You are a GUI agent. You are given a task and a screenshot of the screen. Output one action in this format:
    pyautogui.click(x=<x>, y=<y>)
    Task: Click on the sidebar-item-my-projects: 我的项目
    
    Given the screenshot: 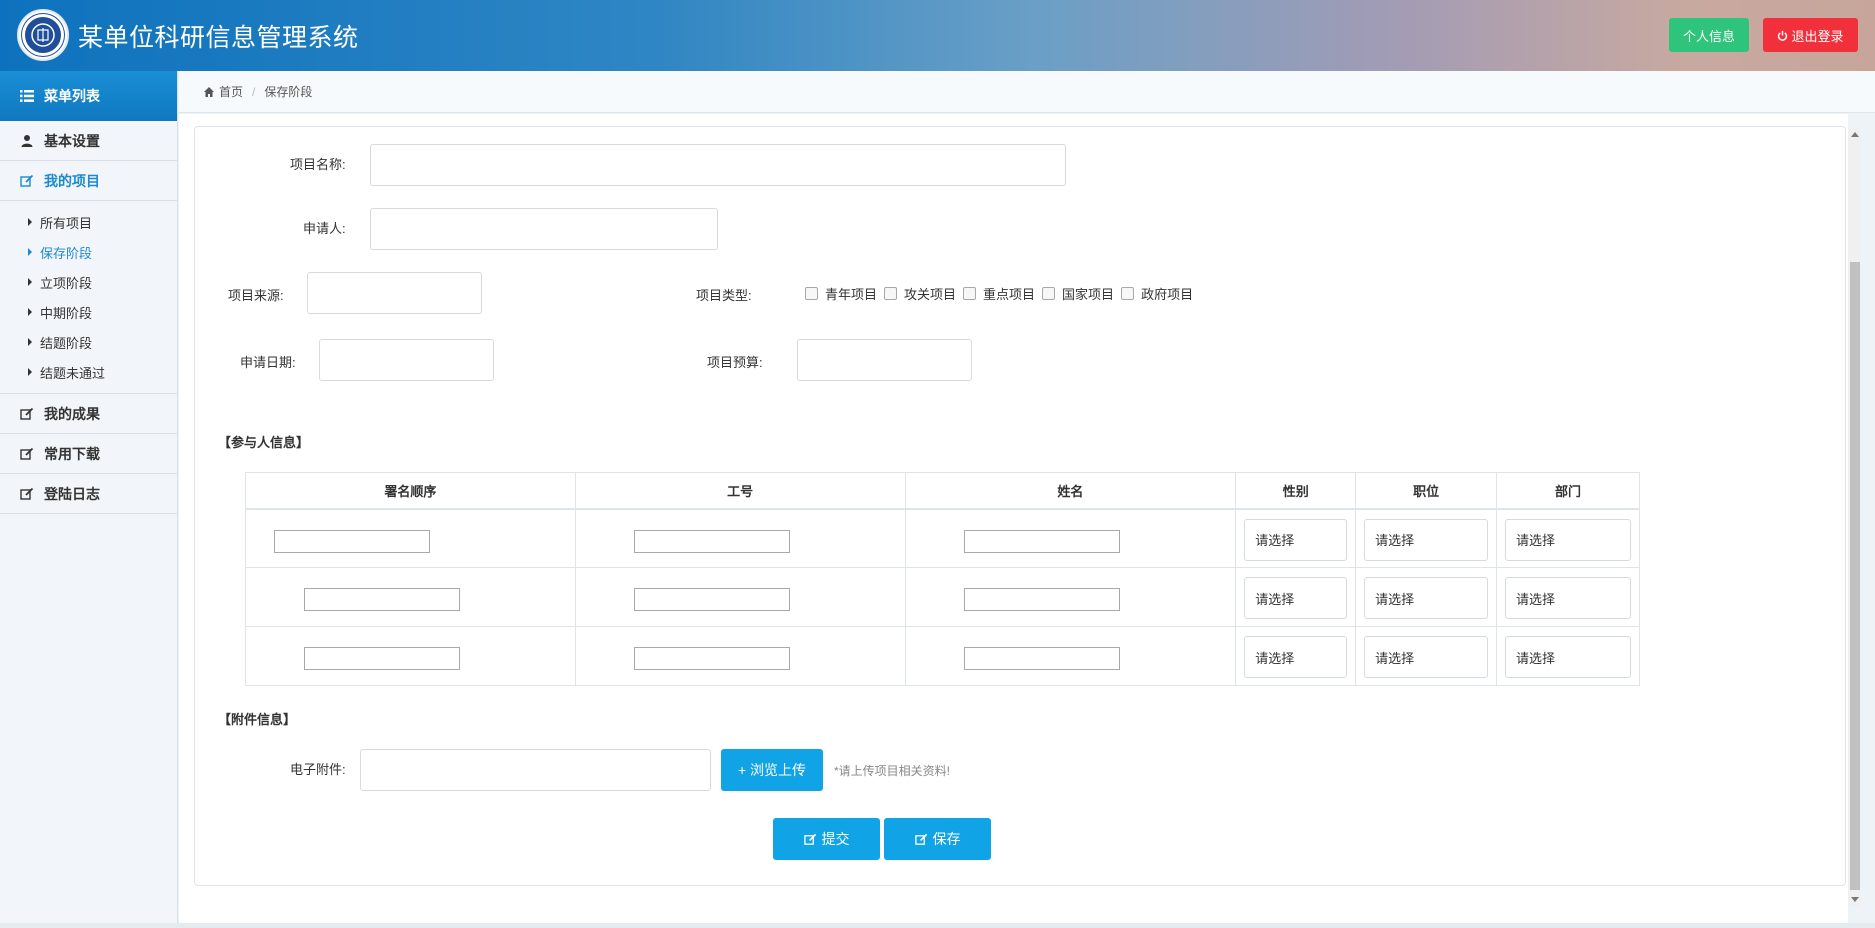 What is the action you would take?
    pyautogui.click(x=88, y=181)
    